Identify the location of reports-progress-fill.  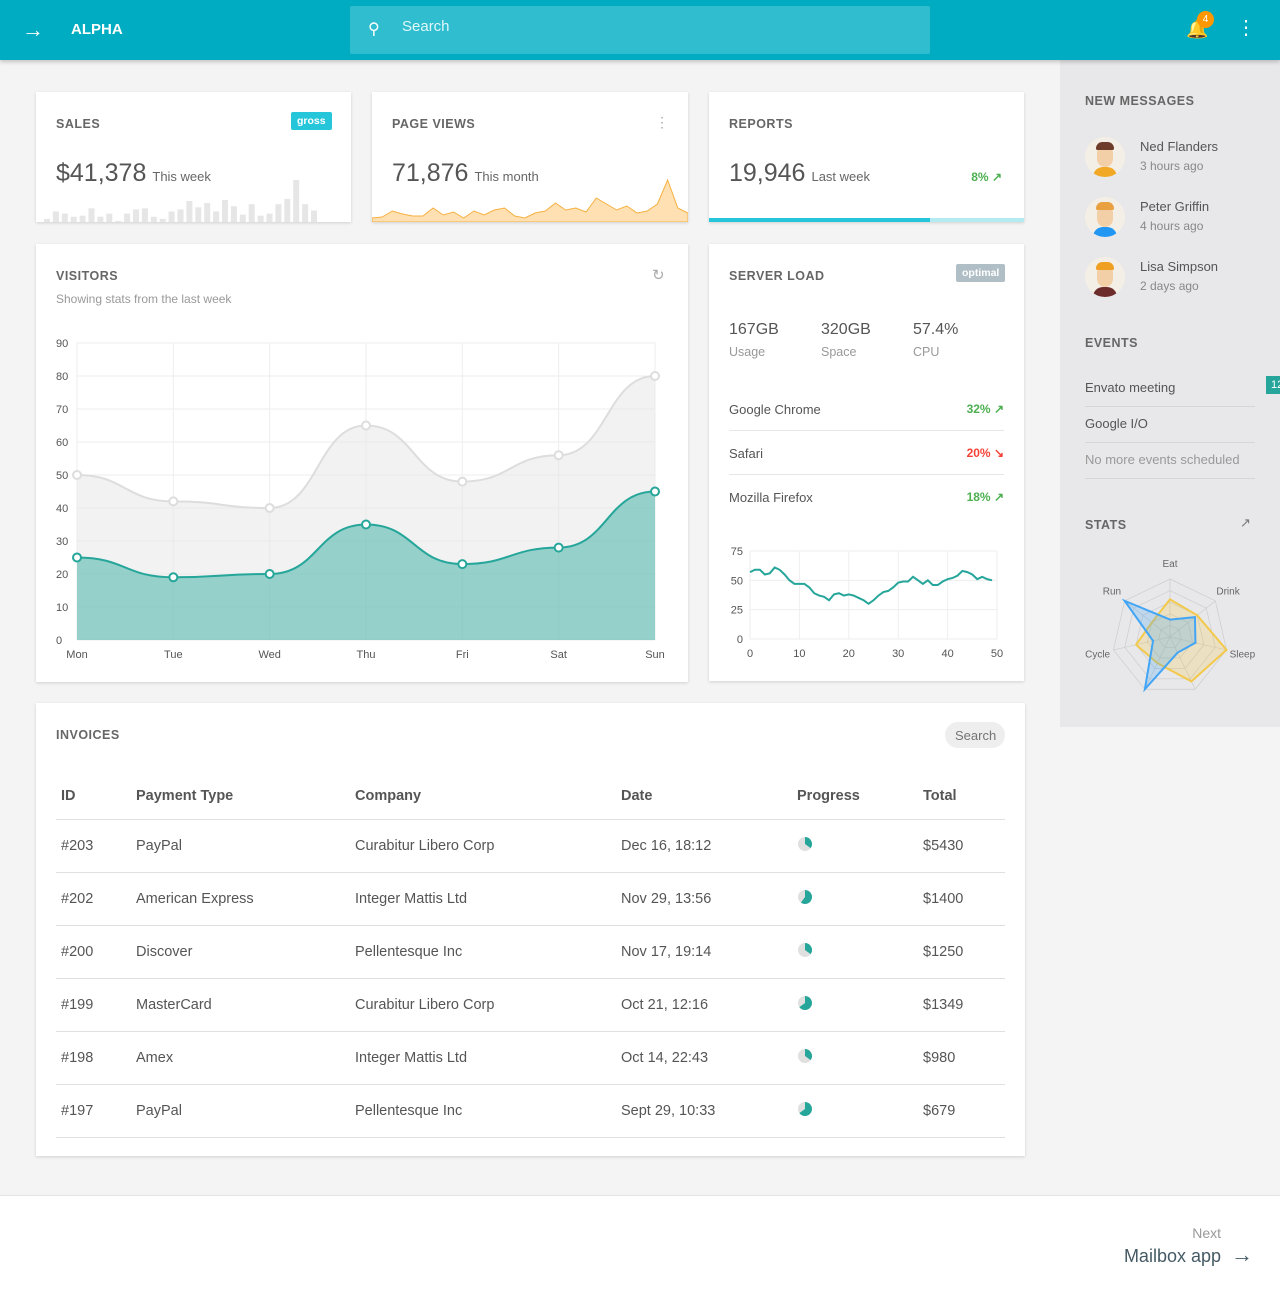
(819, 220).